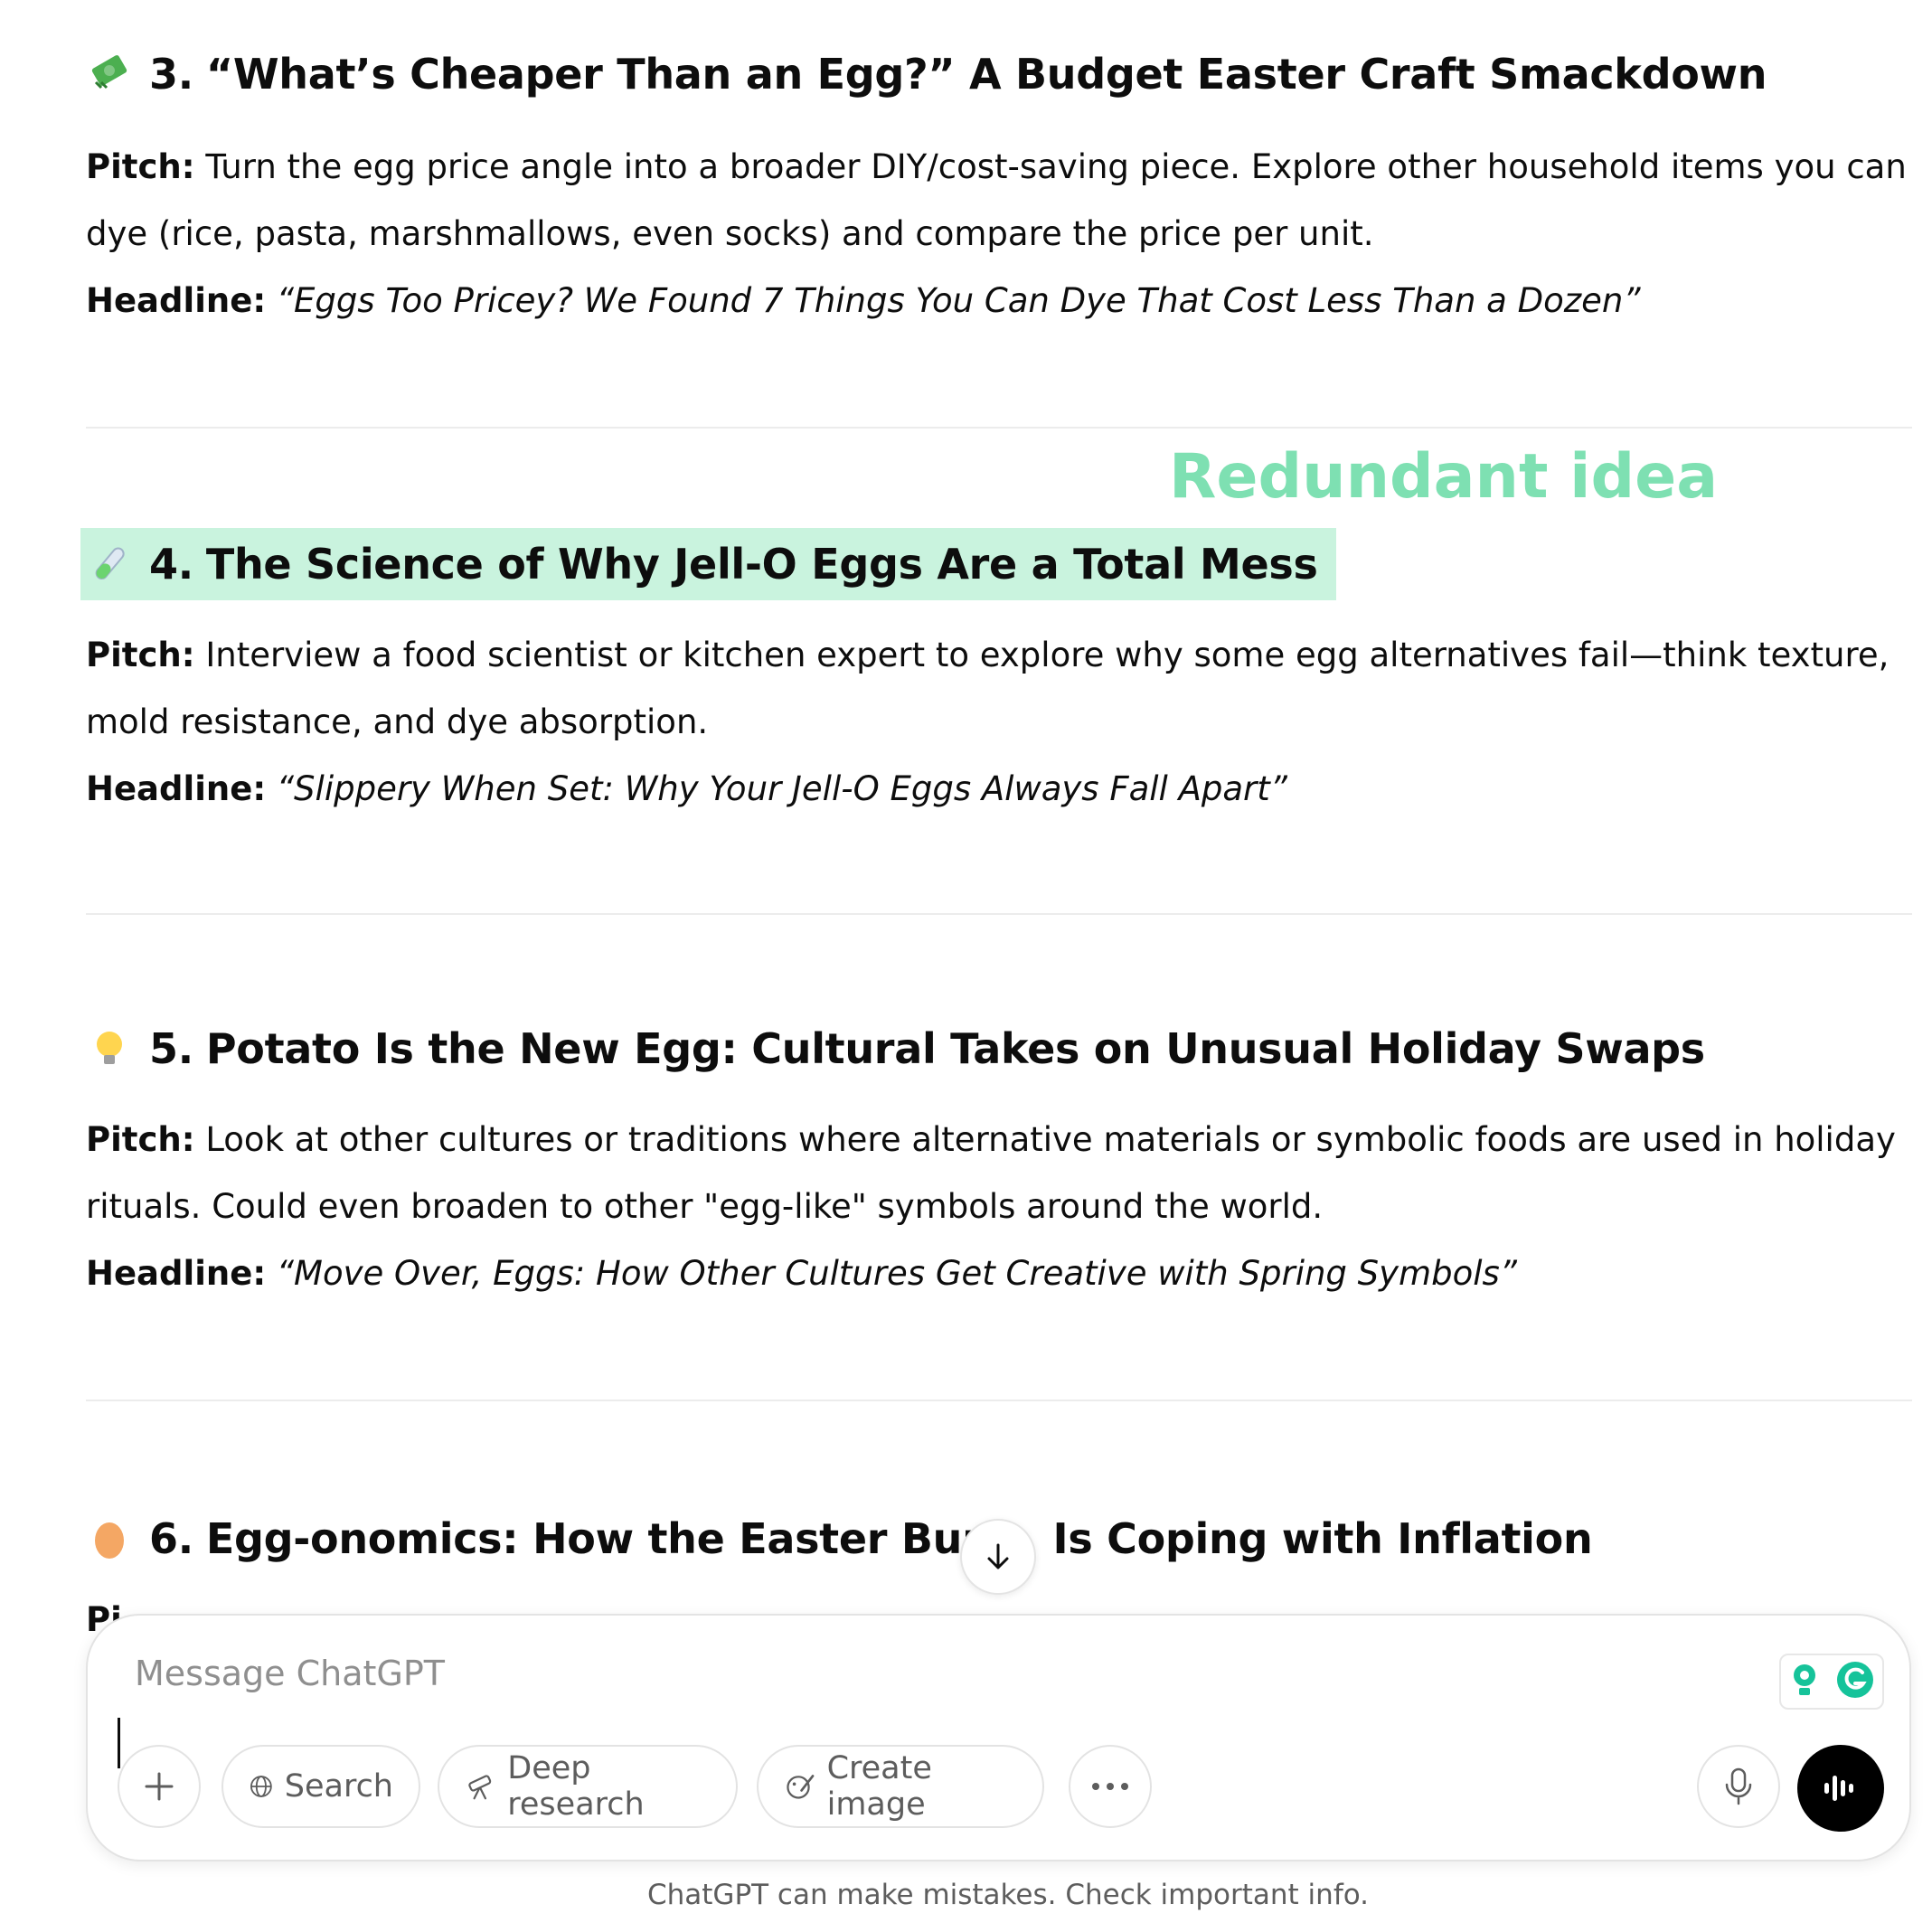  I want to click on create-image-button-label: Create image, so click(879, 1786).